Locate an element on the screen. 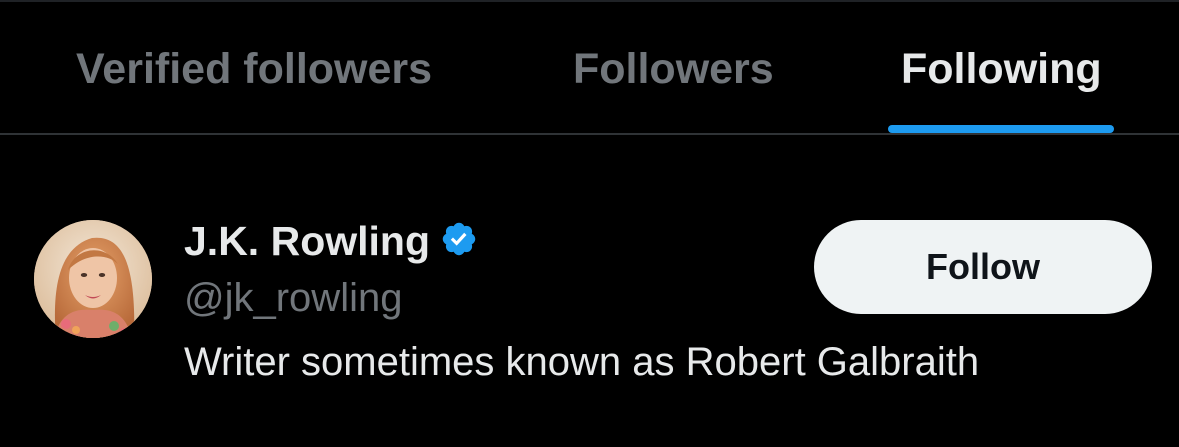 This screenshot has height=447, width=1179. avatar-image is located at coordinates (93, 279).